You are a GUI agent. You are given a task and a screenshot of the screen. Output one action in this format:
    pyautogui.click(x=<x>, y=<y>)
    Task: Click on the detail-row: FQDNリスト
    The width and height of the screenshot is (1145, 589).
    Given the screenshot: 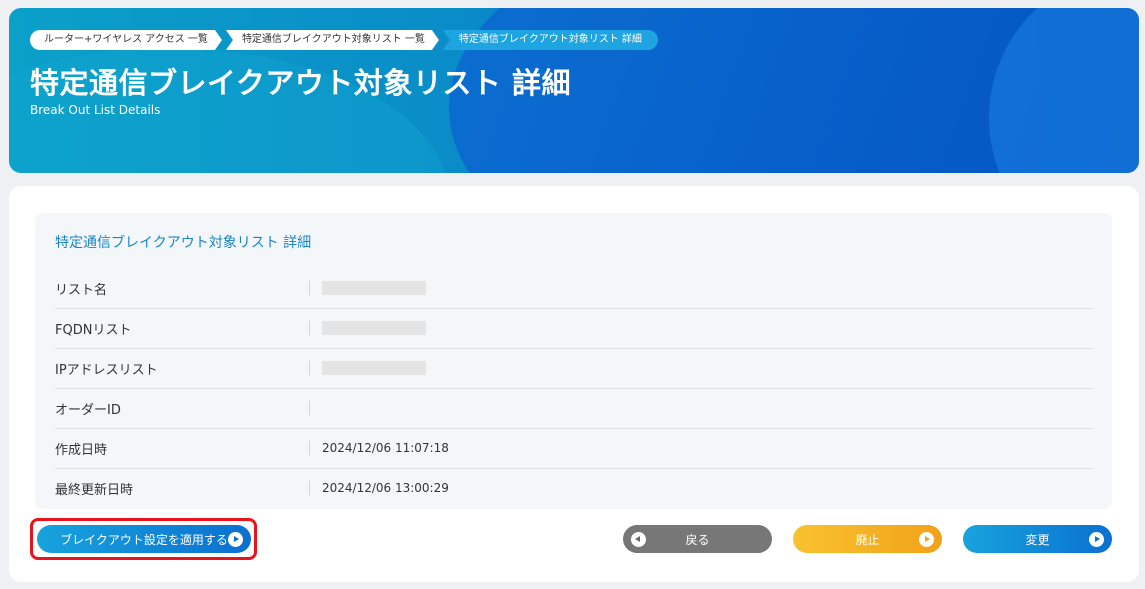 What is the action you would take?
    pyautogui.click(x=573, y=328)
    